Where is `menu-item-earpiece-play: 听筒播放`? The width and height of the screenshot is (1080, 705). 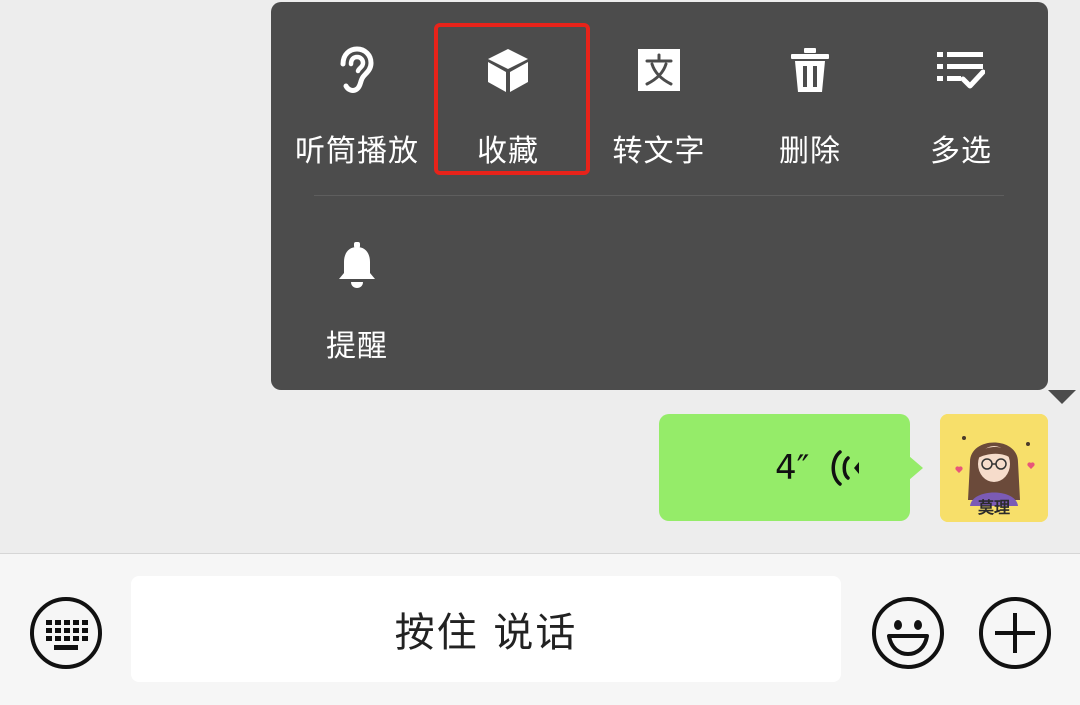
menu-item-earpiece-play: 听筒播放 is located at coordinates (357, 95).